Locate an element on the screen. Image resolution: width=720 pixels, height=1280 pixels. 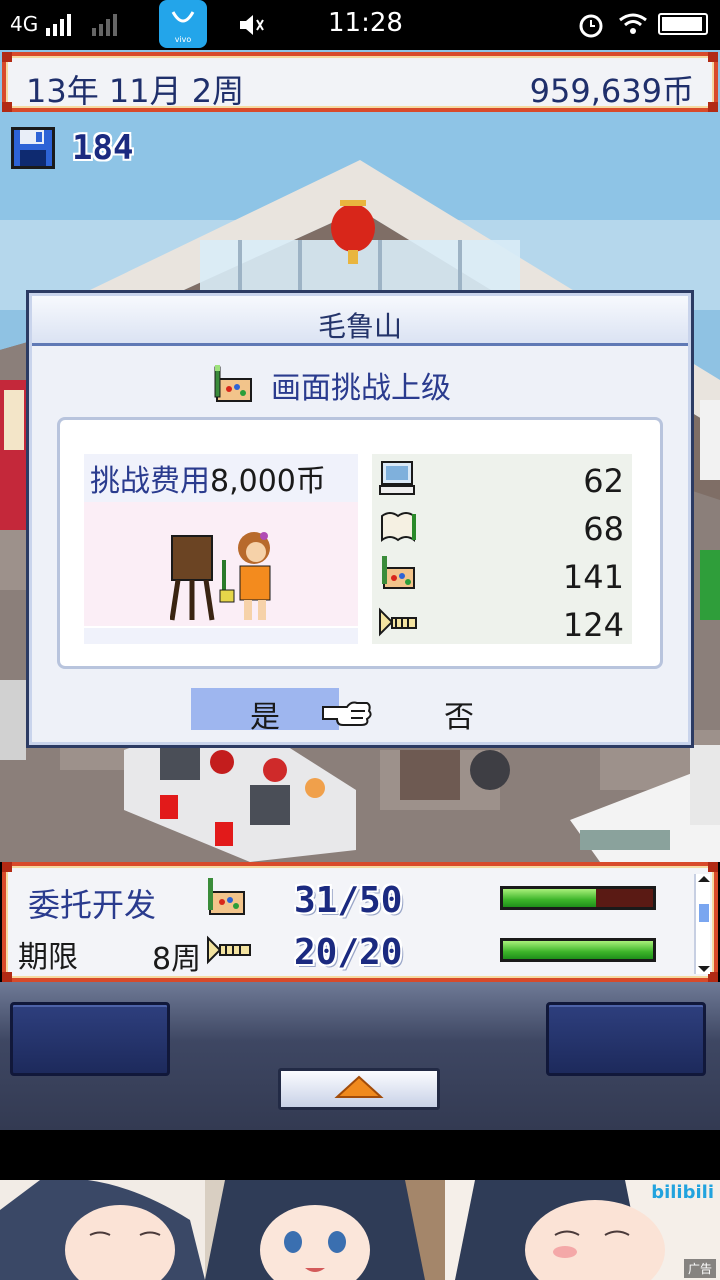
ad-badge: 广告 is located at coordinates (699, 1268).